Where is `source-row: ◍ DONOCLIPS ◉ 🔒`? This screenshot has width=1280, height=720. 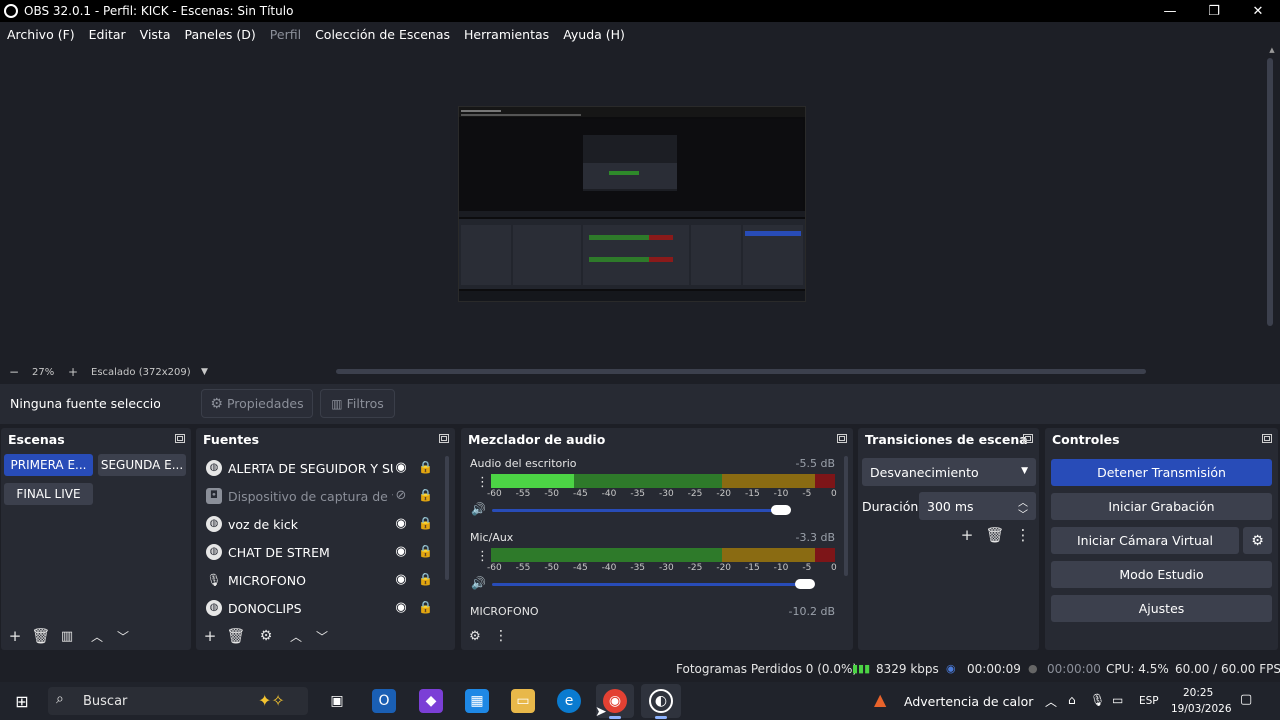
source-row: ◍ DONOCLIPS ◉ 🔒 is located at coordinates (321, 608).